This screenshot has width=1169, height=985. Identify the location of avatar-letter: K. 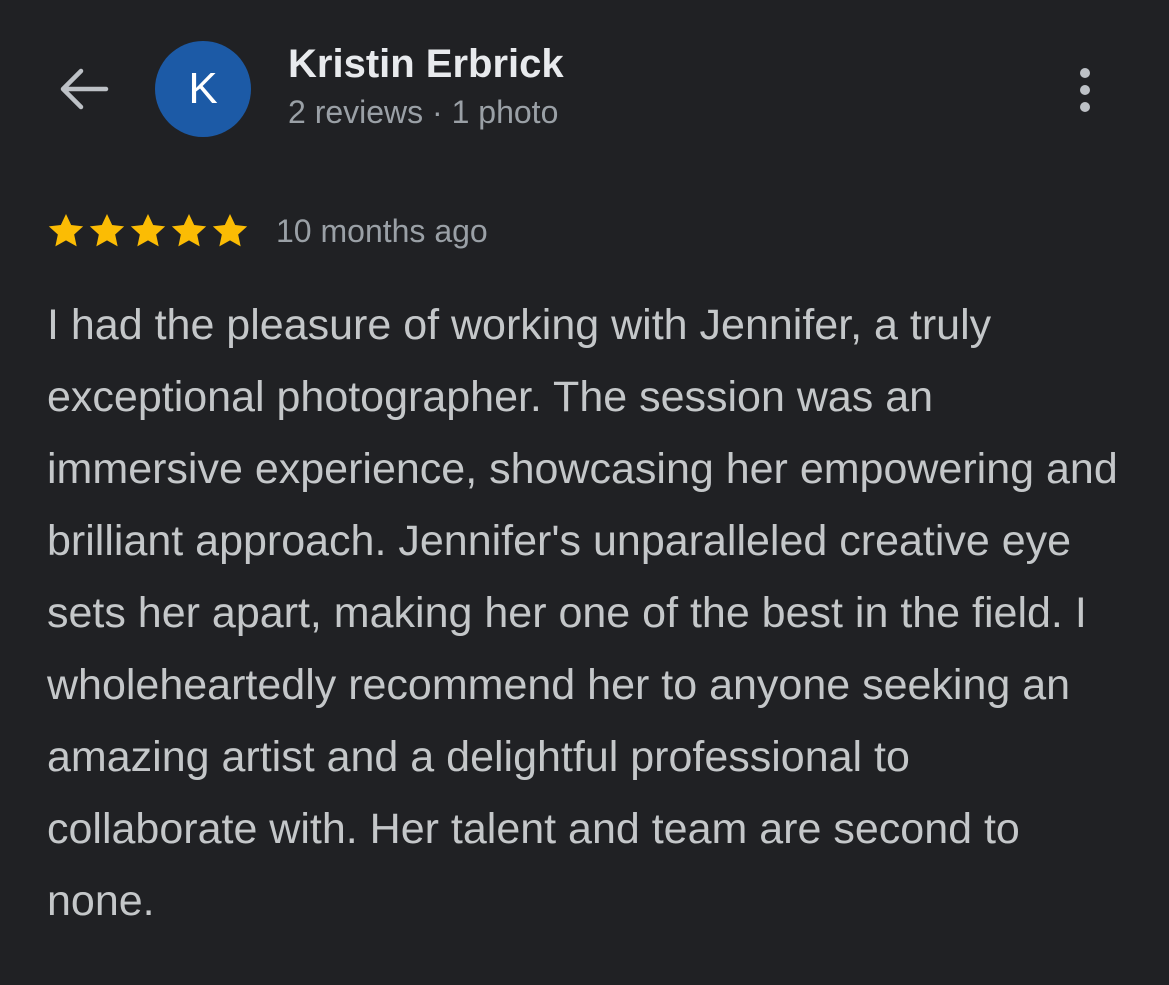
(203, 88).